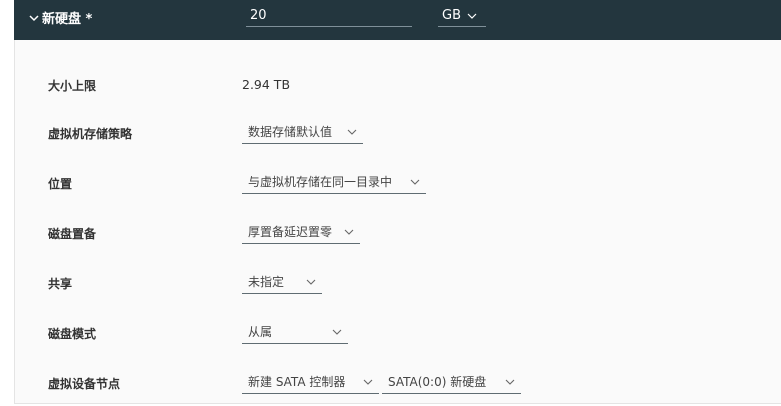 The image size is (781, 406). I want to click on location-select: 与虚拟机存储在同一目录中, so click(334, 182).